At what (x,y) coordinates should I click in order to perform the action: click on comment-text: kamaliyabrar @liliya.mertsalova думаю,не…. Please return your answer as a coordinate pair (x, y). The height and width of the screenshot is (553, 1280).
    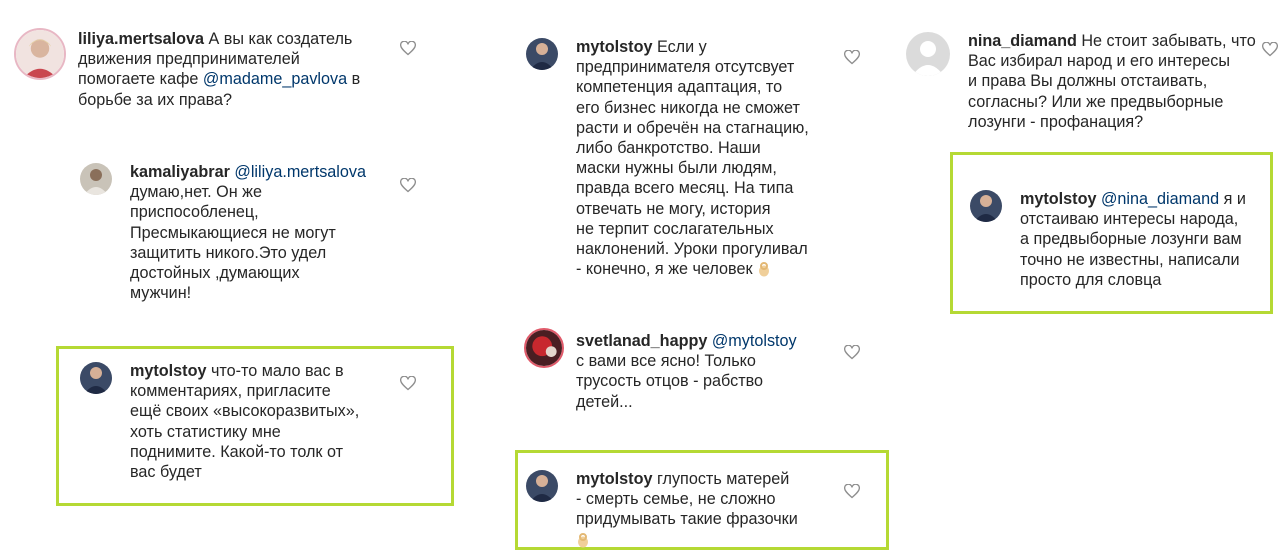
    Looking at the image, I should click on (248, 232).